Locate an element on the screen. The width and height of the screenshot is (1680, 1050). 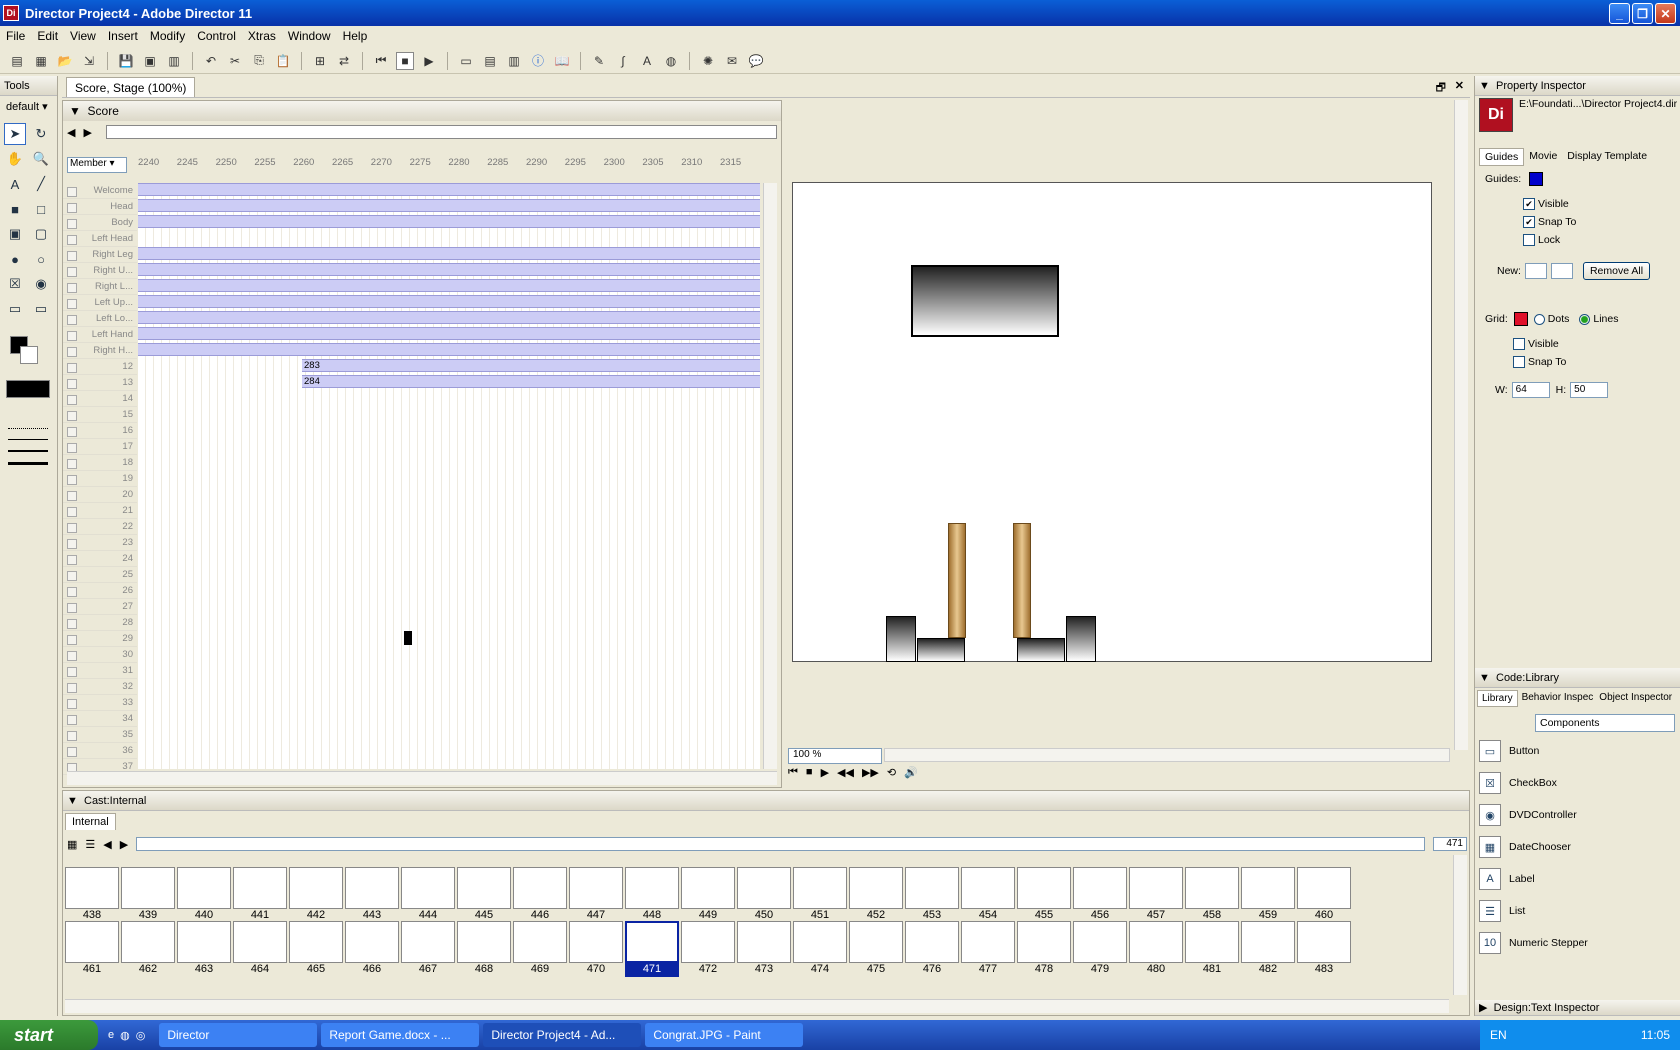
grid-color-chip is located at coordinates (1520, 319).